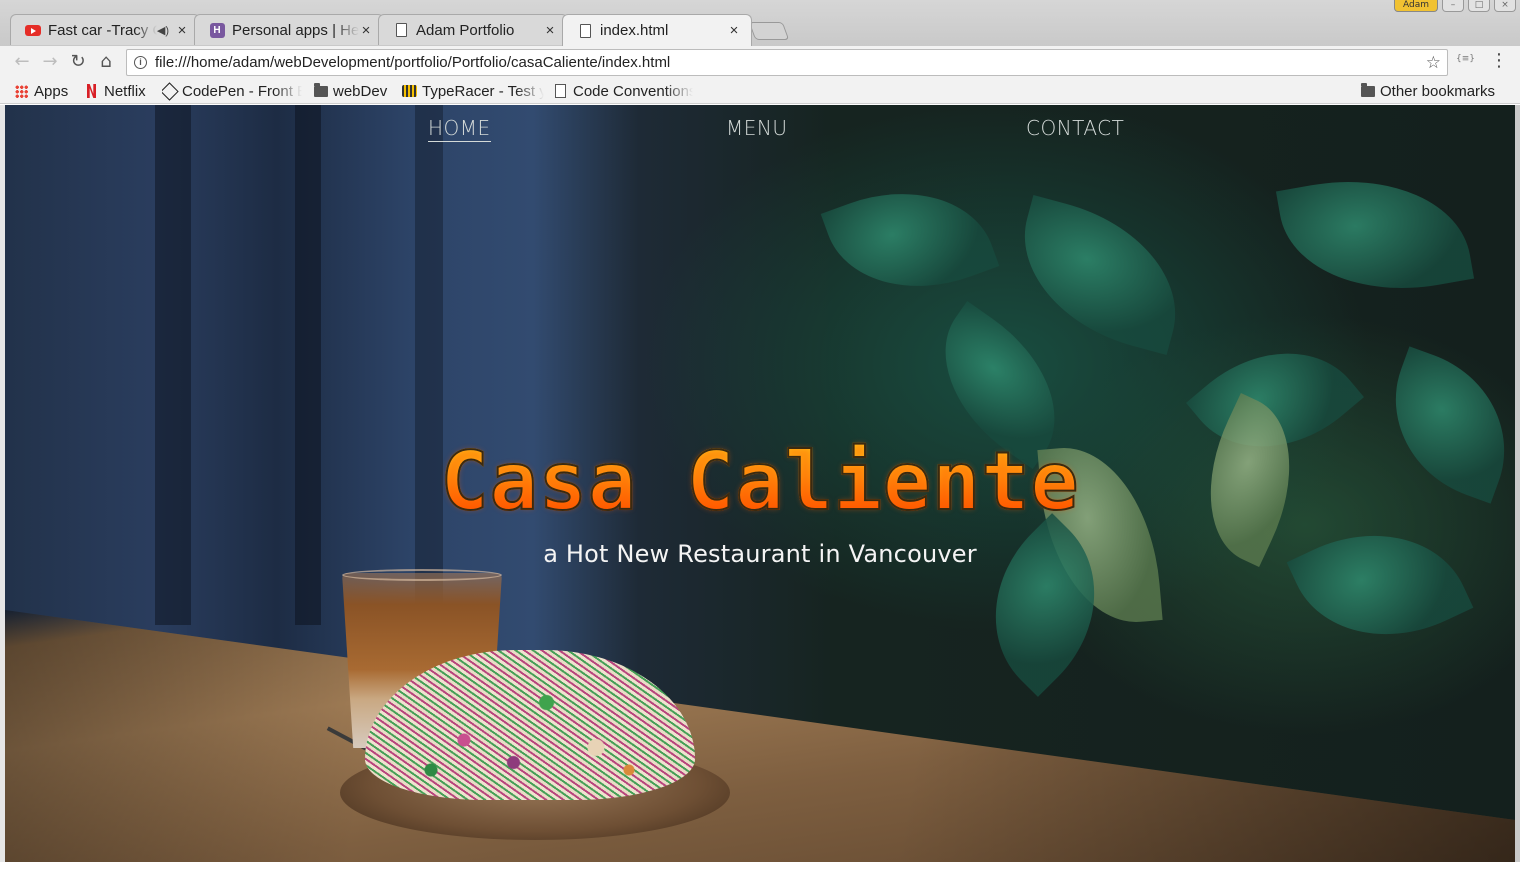 This screenshot has height=876, width=1520. I want to click on window-border-right, so click(1517, 483).